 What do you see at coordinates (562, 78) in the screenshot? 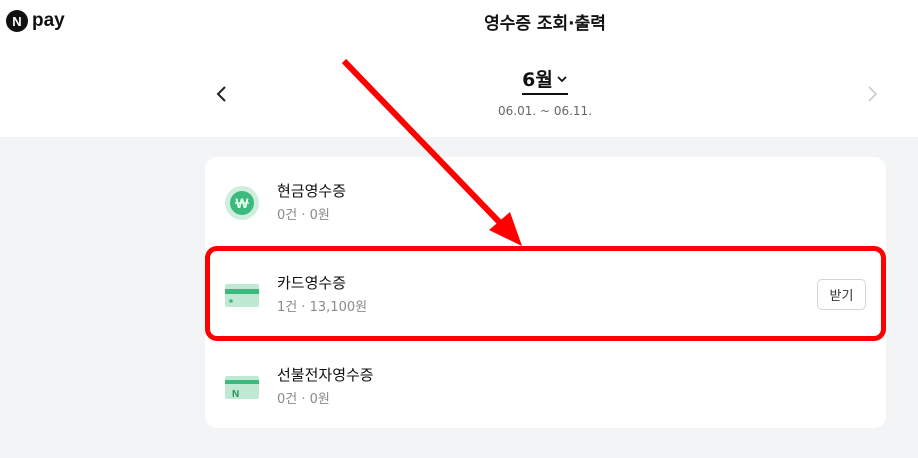
I see `chevron-down-icon` at bounding box center [562, 78].